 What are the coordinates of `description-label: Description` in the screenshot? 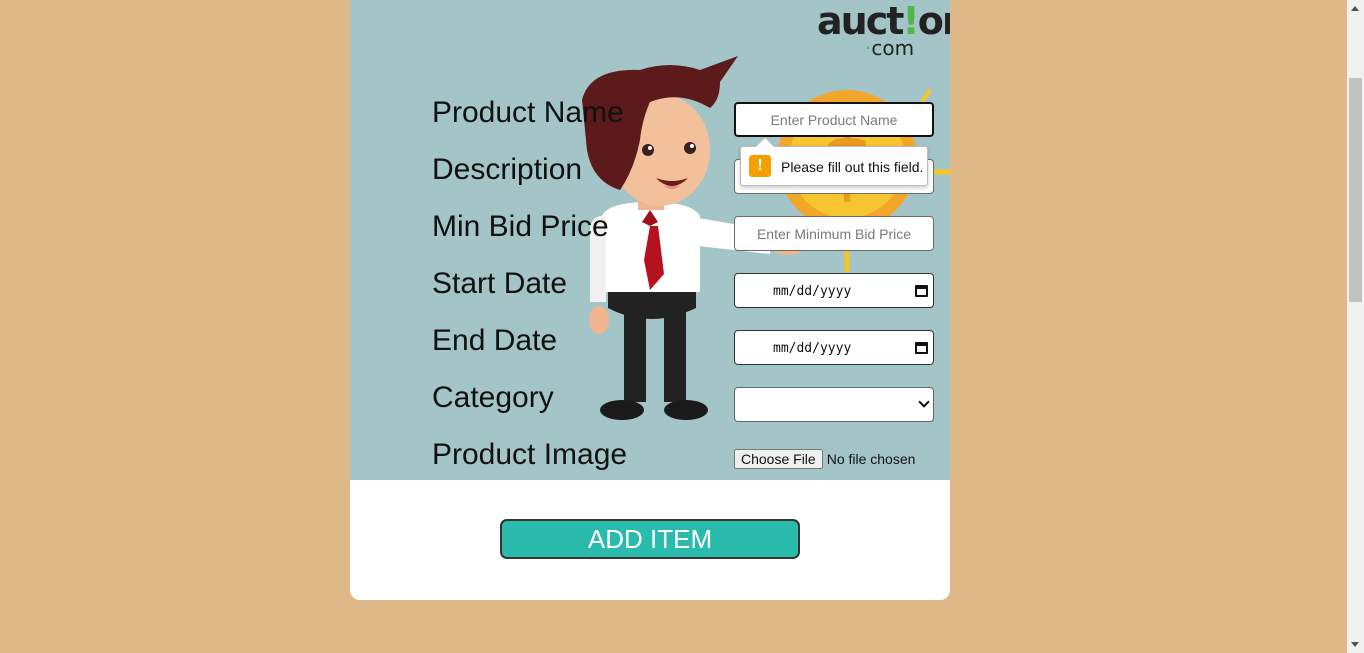 It's located at (507, 169).